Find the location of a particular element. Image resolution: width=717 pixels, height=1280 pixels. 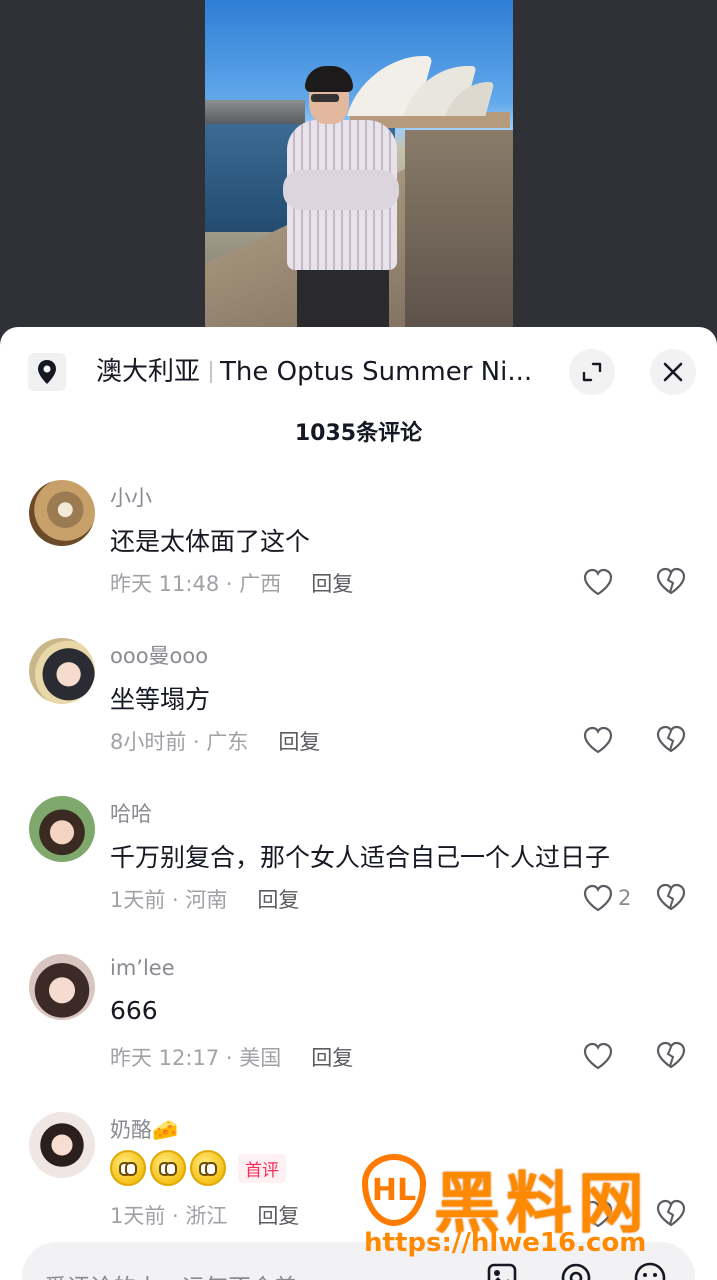

comment-meta: 昨天 12:17 · 美国 回复 is located at coordinates (232, 1058).